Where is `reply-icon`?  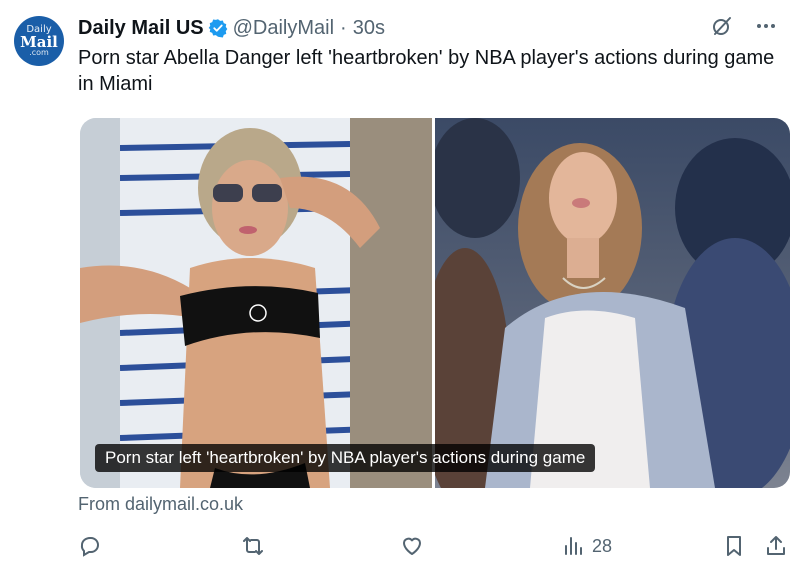 reply-icon is located at coordinates (89, 547).